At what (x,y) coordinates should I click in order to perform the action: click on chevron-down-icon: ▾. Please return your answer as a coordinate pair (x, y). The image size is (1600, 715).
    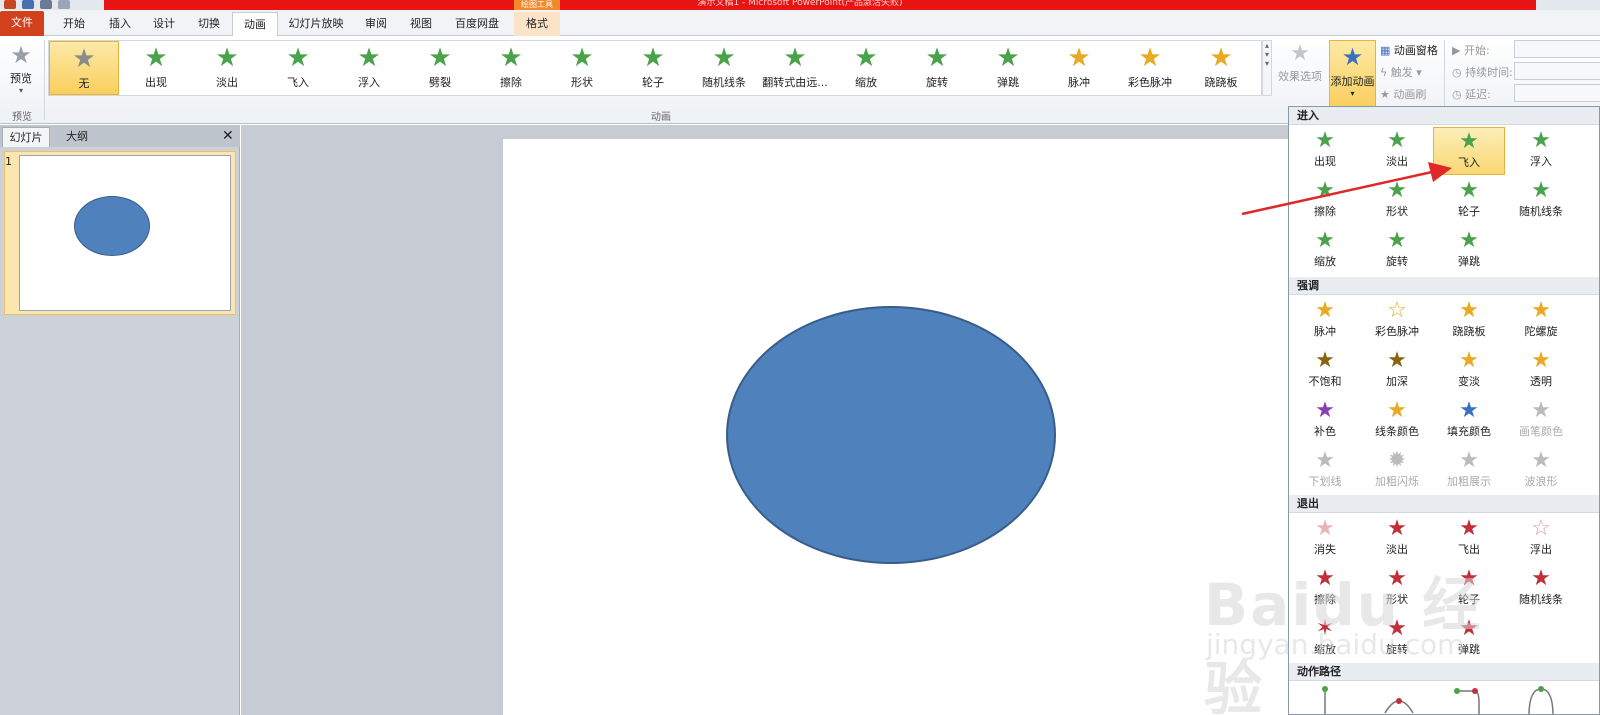
    Looking at the image, I should click on (20, 90).